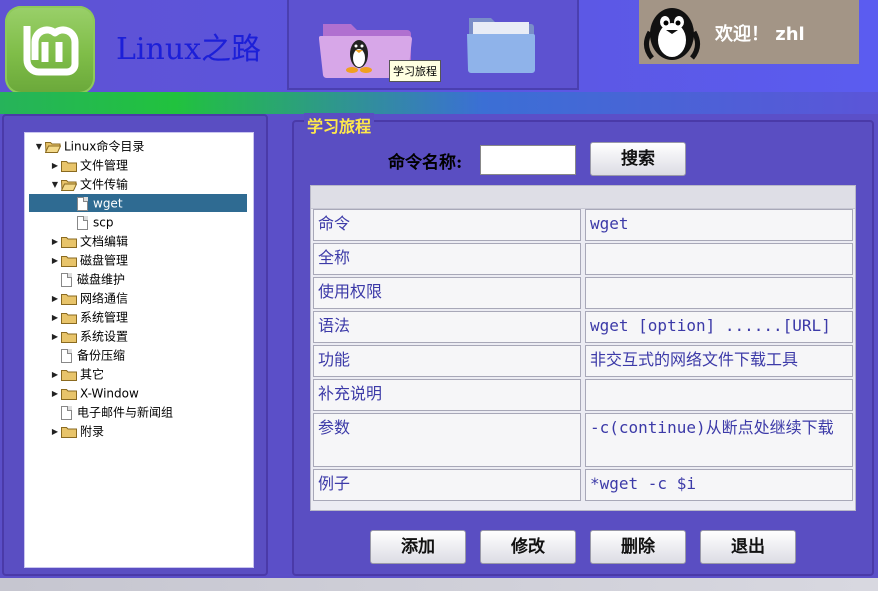  Describe the element at coordinates (101, 355) in the screenshot. I see `tree-item-label: 备份压缩` at that location.